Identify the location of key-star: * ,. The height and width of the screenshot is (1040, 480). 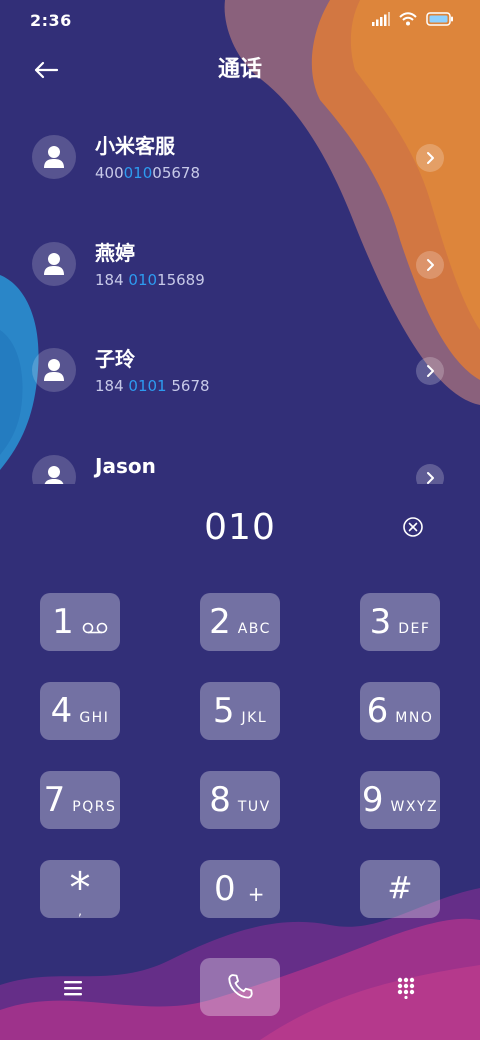
(80, 889).